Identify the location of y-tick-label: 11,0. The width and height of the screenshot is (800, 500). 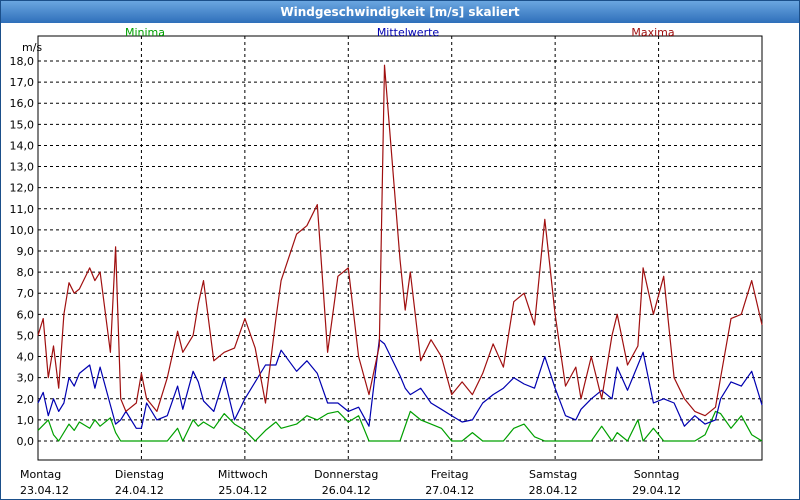
(22, 209).